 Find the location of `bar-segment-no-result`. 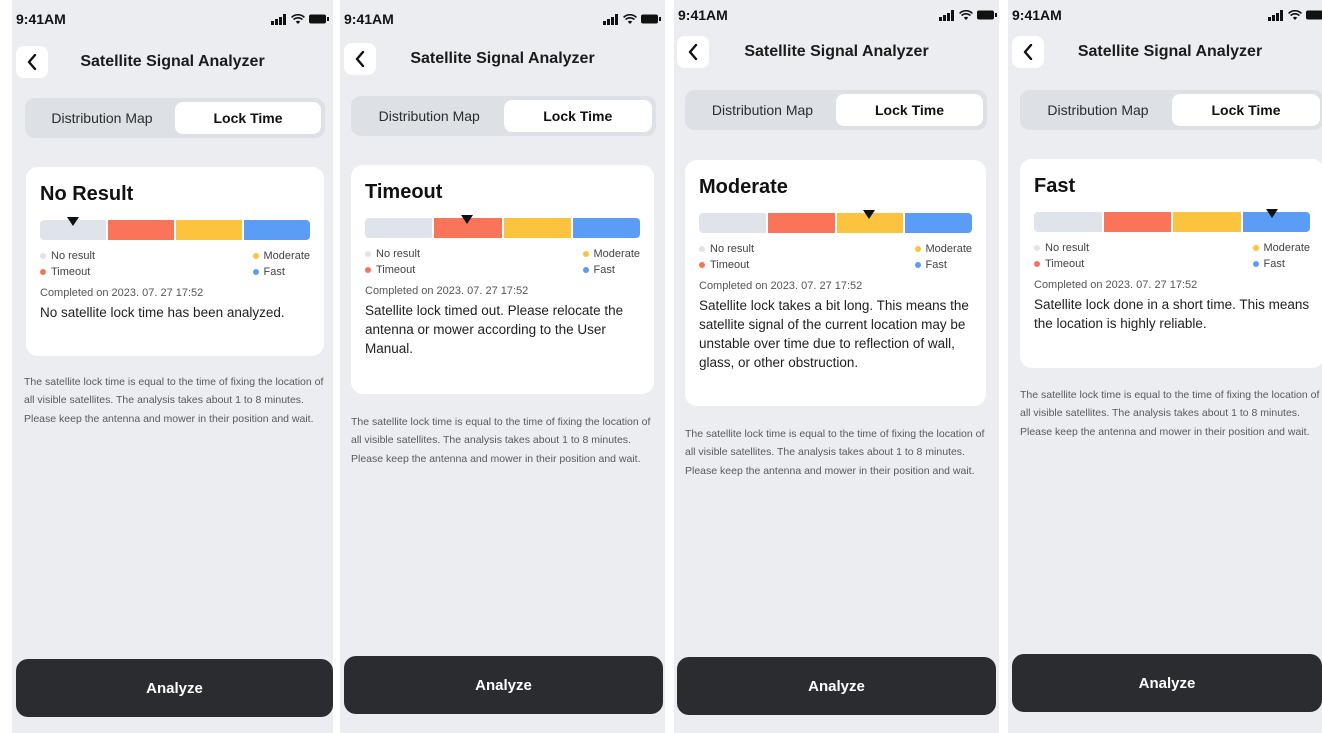

bar-segment-no-result is located at coordinates (1068, 222).